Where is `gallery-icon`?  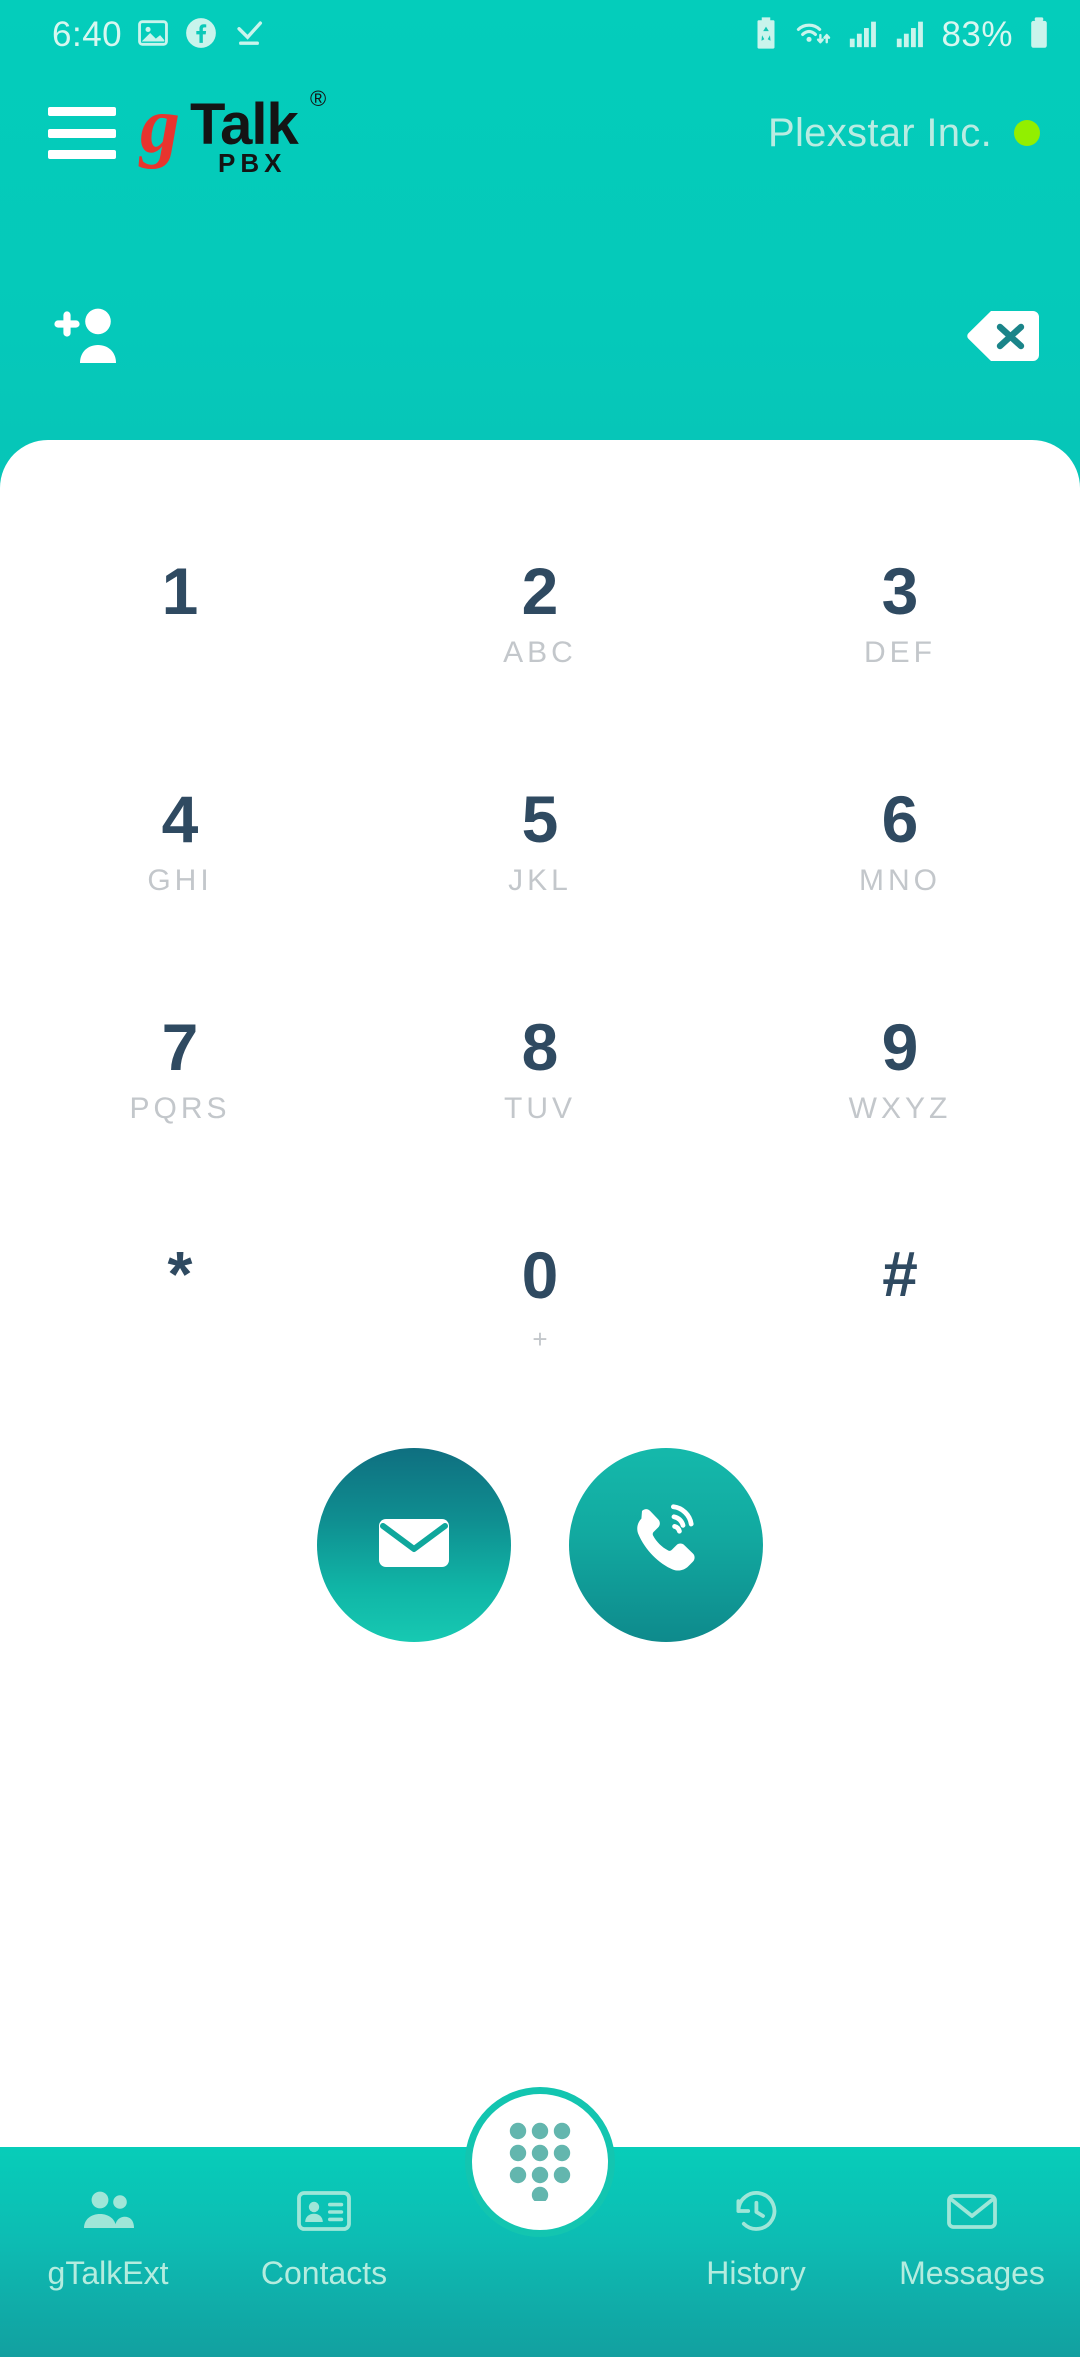
gallery-icon is located at coordinates (153, 35).